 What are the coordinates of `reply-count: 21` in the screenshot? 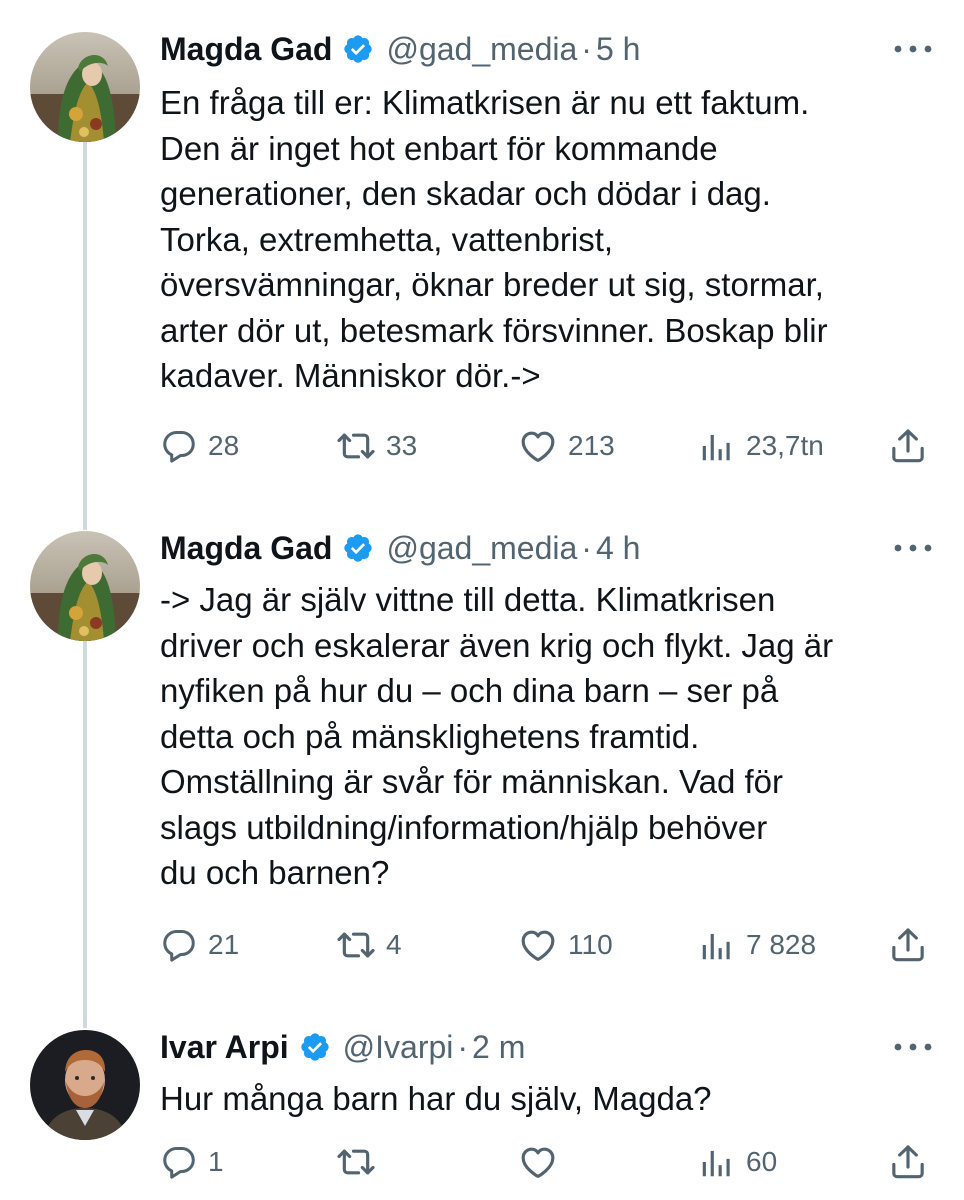 It's located at (224, 944).